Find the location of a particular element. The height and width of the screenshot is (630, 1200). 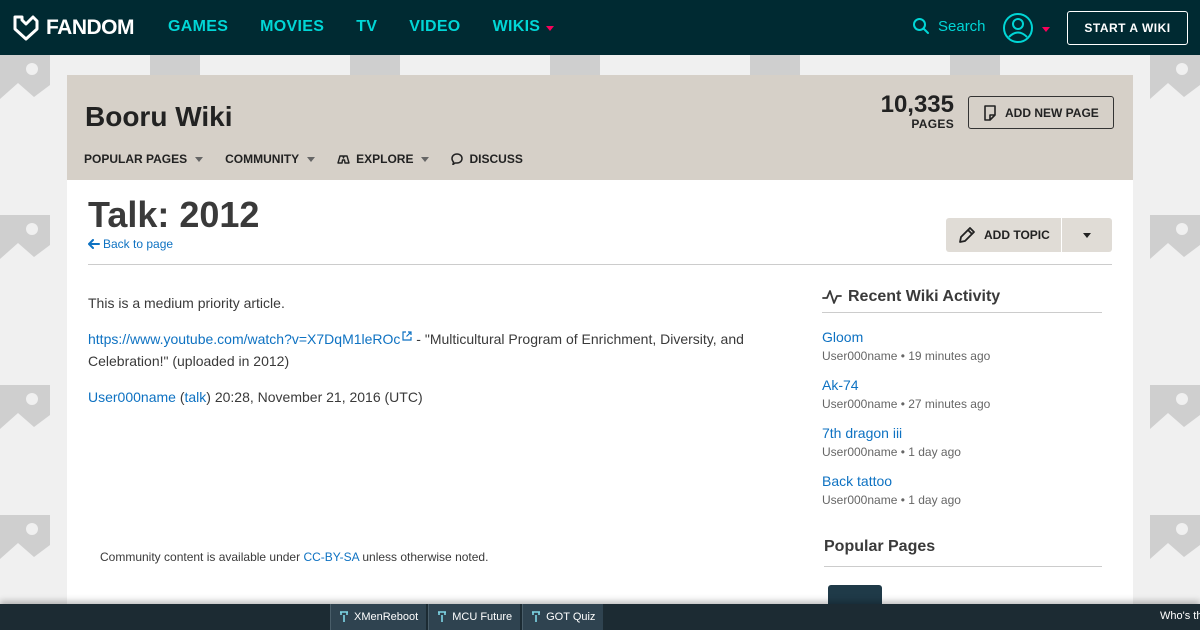

fandom-logo: FANDOM is located at coordinates (73, 28).